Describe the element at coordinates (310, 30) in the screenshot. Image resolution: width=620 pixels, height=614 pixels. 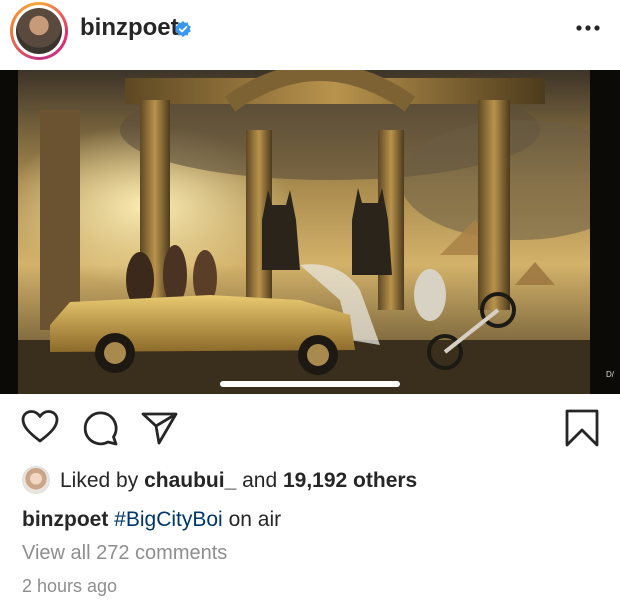
I see `post-header: binzpoet` at that location.